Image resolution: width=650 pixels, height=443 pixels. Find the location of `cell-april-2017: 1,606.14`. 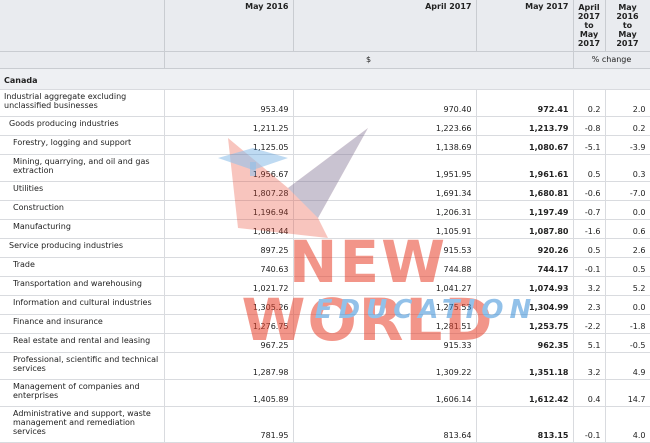

cell-april-2017: 1,606.14 is located at coordinates (385, 393).